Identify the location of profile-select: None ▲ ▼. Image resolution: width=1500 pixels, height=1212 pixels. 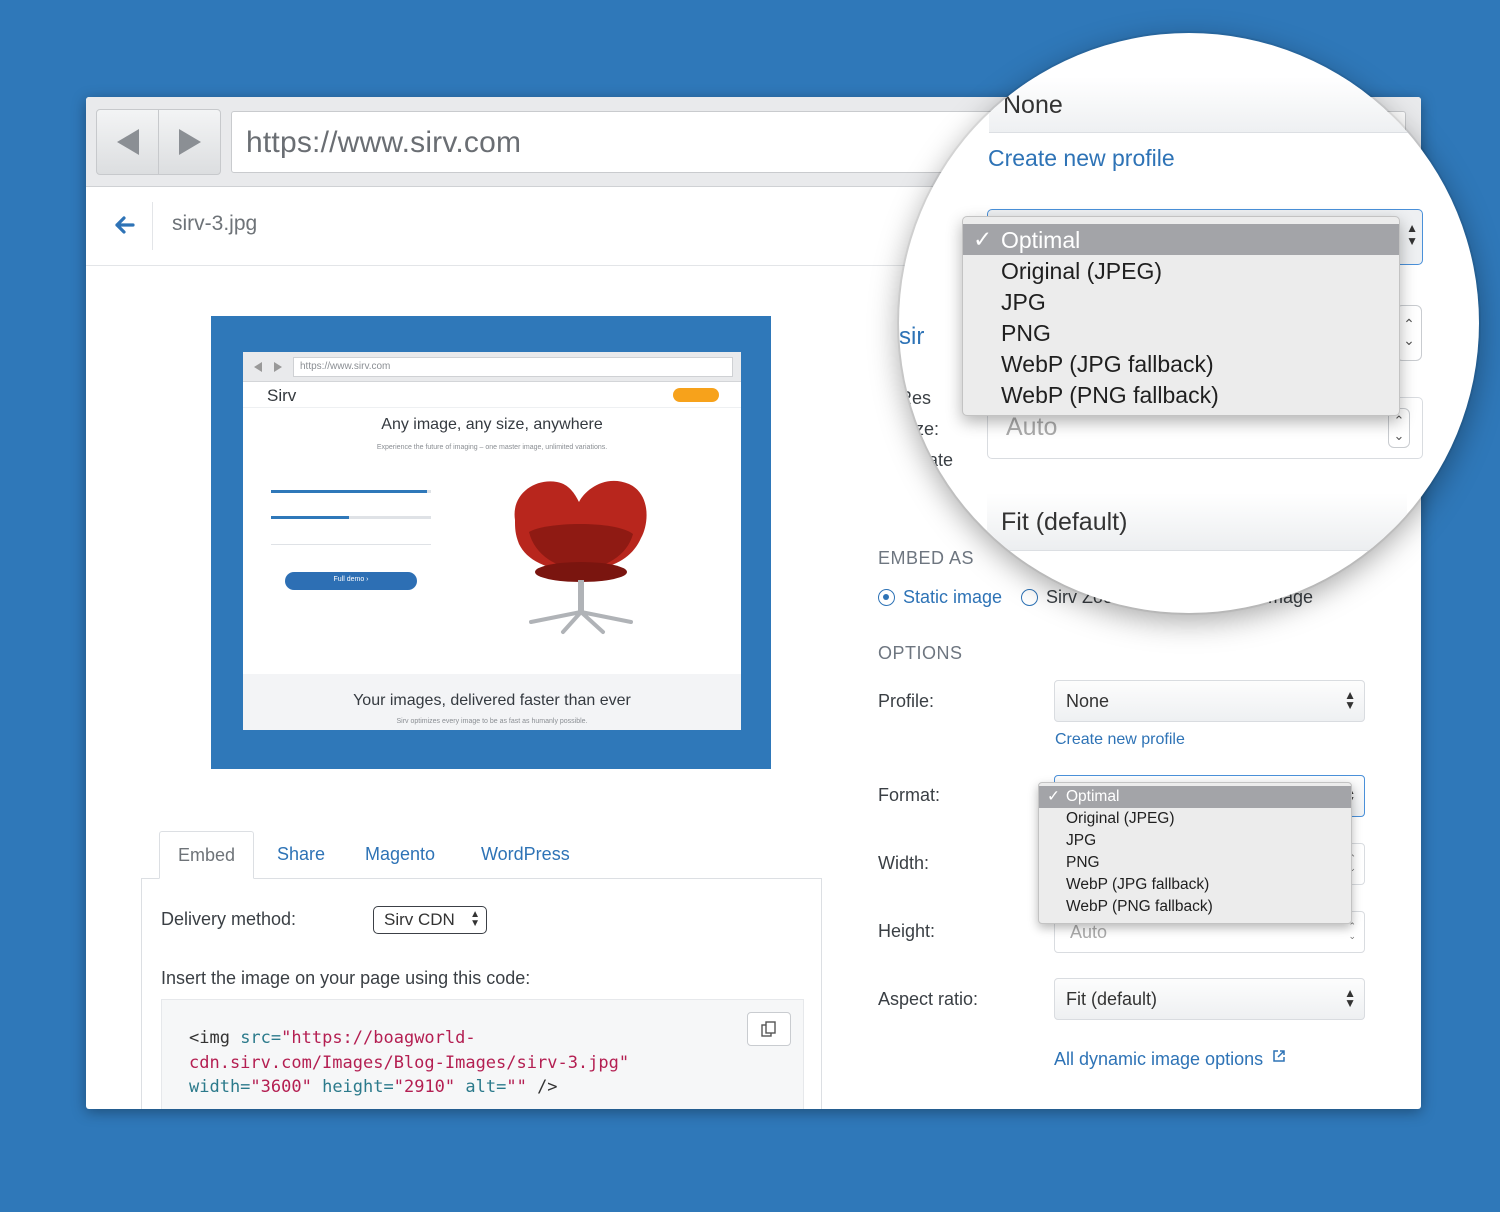
(1209, 701).